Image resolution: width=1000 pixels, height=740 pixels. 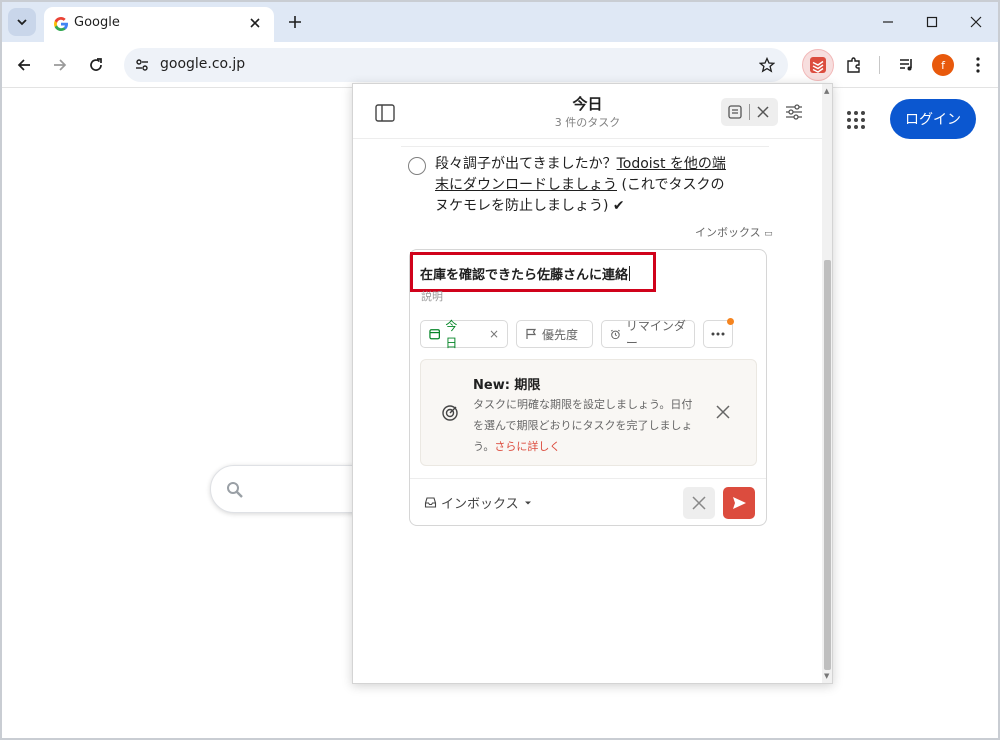 I want to click on maximize-icon, so click(x=932, y=22).